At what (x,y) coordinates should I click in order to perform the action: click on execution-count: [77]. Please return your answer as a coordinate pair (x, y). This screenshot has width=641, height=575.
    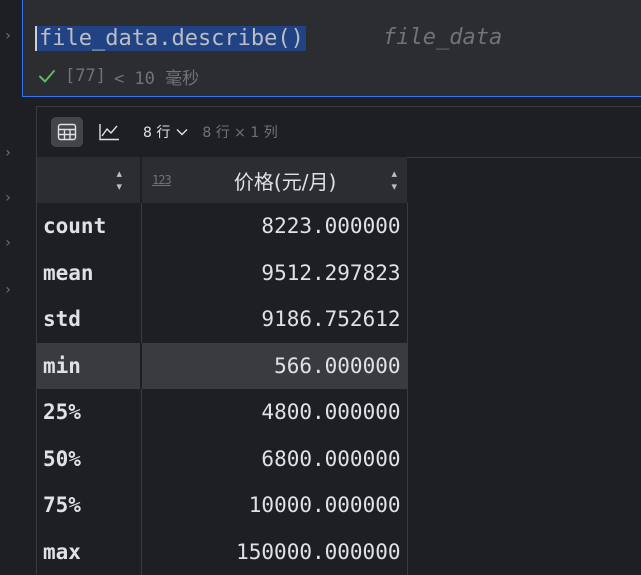
    Looking at the image, I should click on (85, 76).